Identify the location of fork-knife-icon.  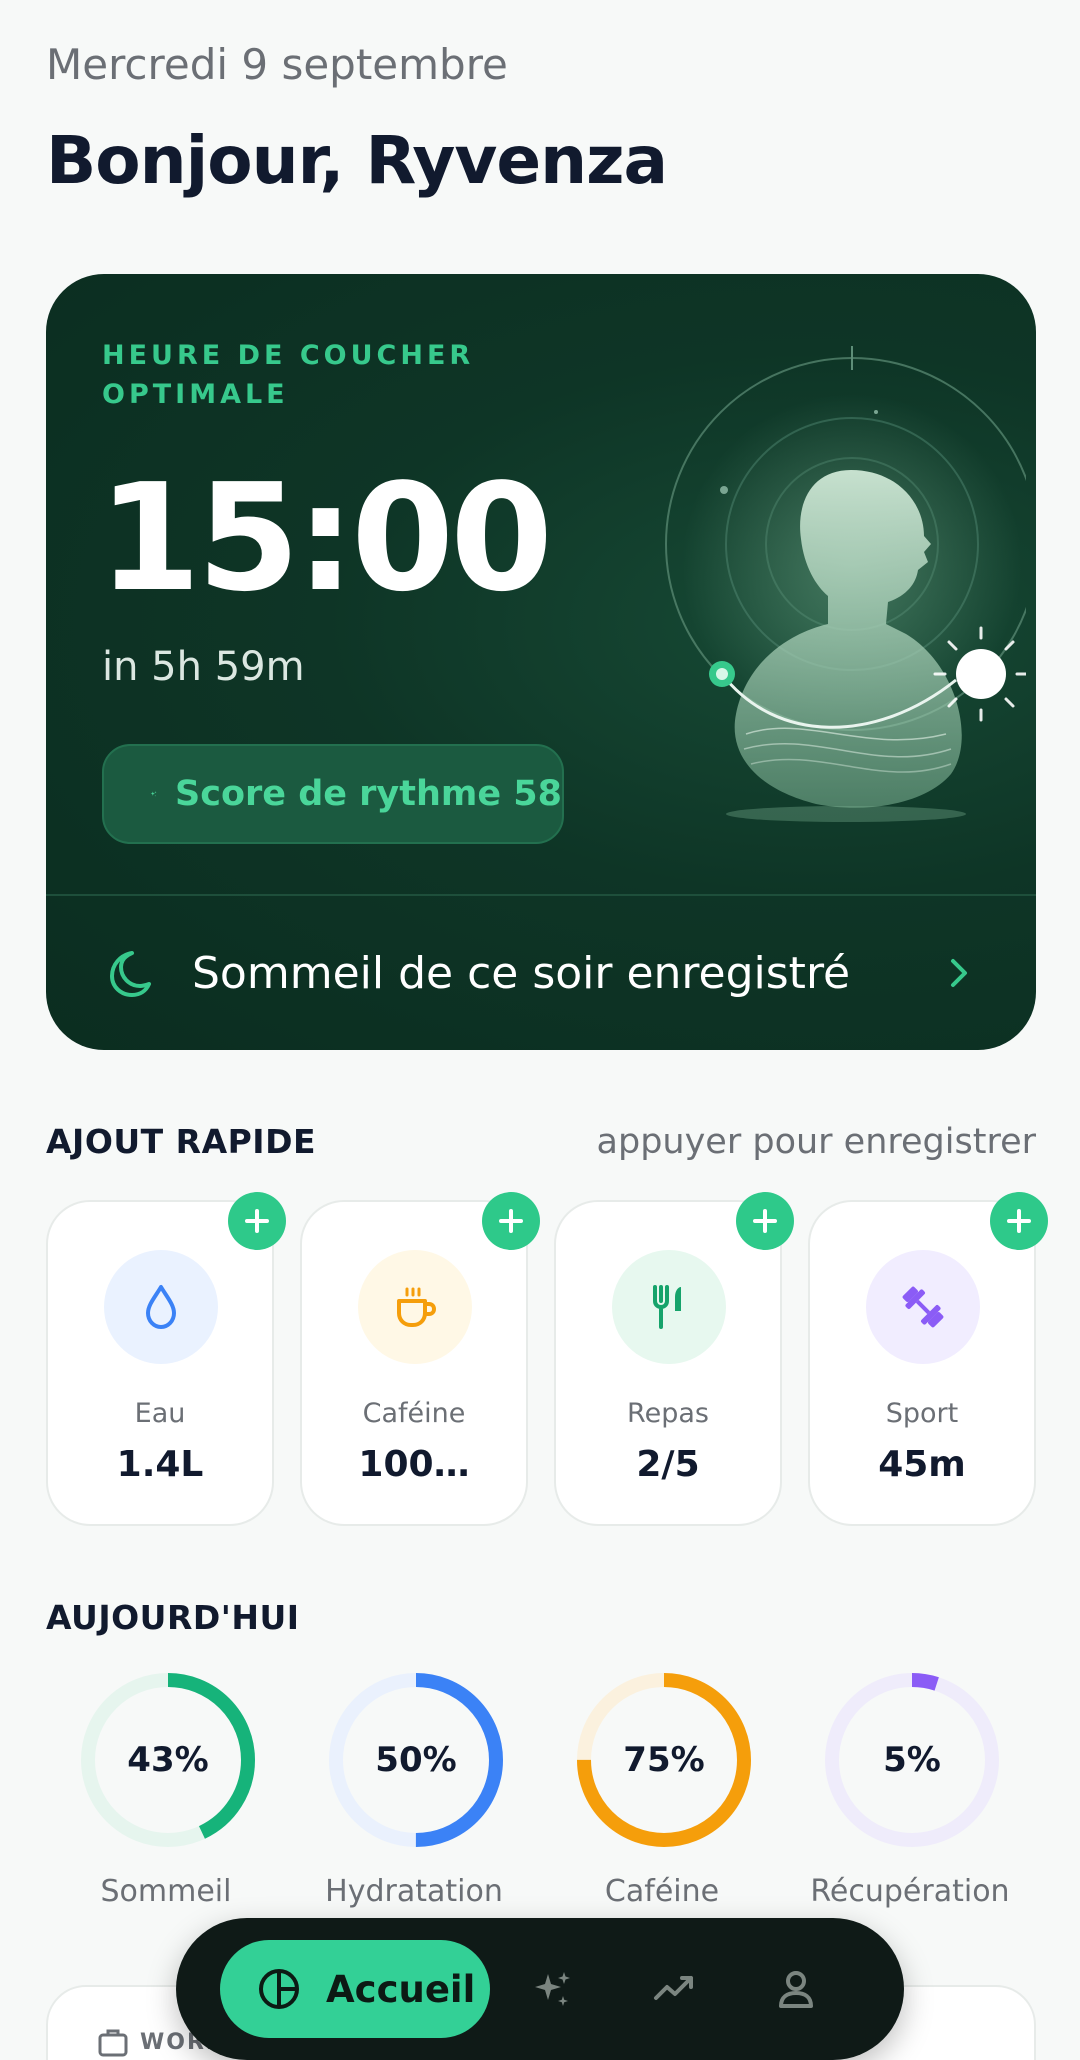
(667, 1307).